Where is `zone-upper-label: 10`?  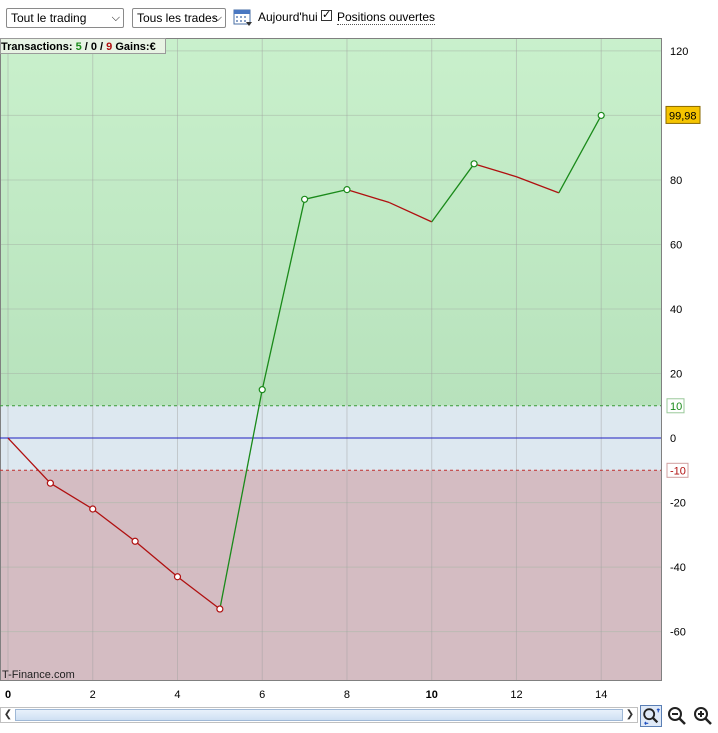
zone-upper-label: 10 is located at coordinates (676, 407).